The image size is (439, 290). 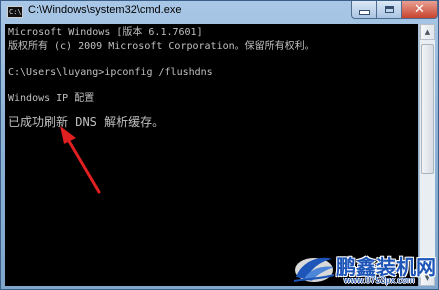 I want to click on vertical-scrollbar: ▲ ▼, so click(x=427, y=155).